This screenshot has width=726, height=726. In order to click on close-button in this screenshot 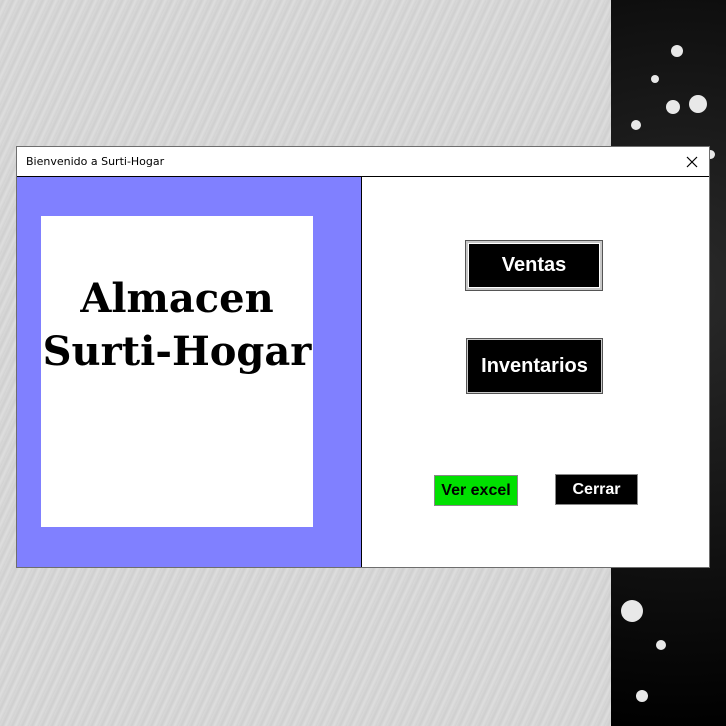, I will do `click(692, 161)`.